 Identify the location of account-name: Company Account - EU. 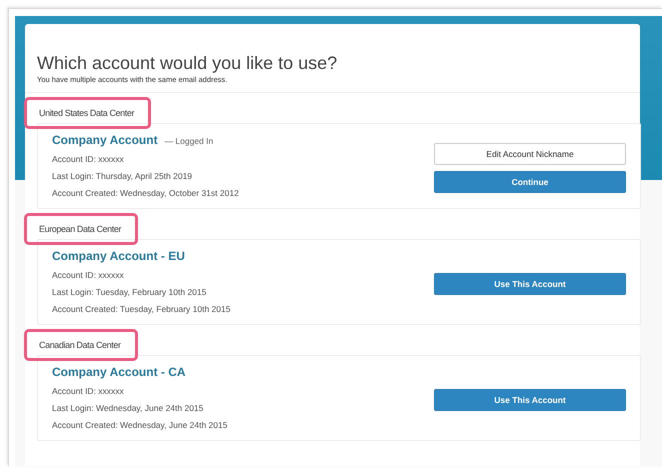
(118, 256).